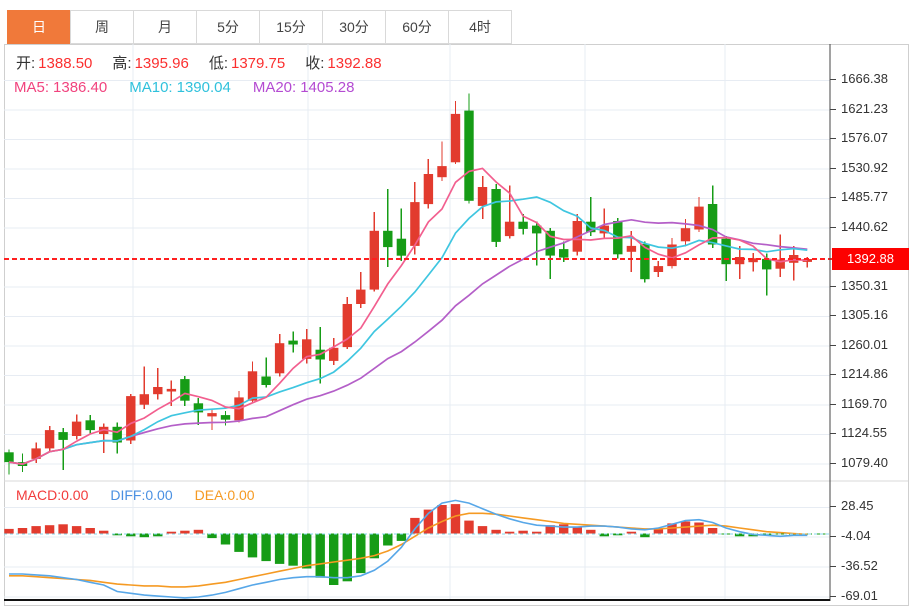 The width and height of the screenshot is (912, 609). What do you see at coordinates (122, 63) in the screenshot?
I see `high-label: 高:` at bounding box center [122, 63].